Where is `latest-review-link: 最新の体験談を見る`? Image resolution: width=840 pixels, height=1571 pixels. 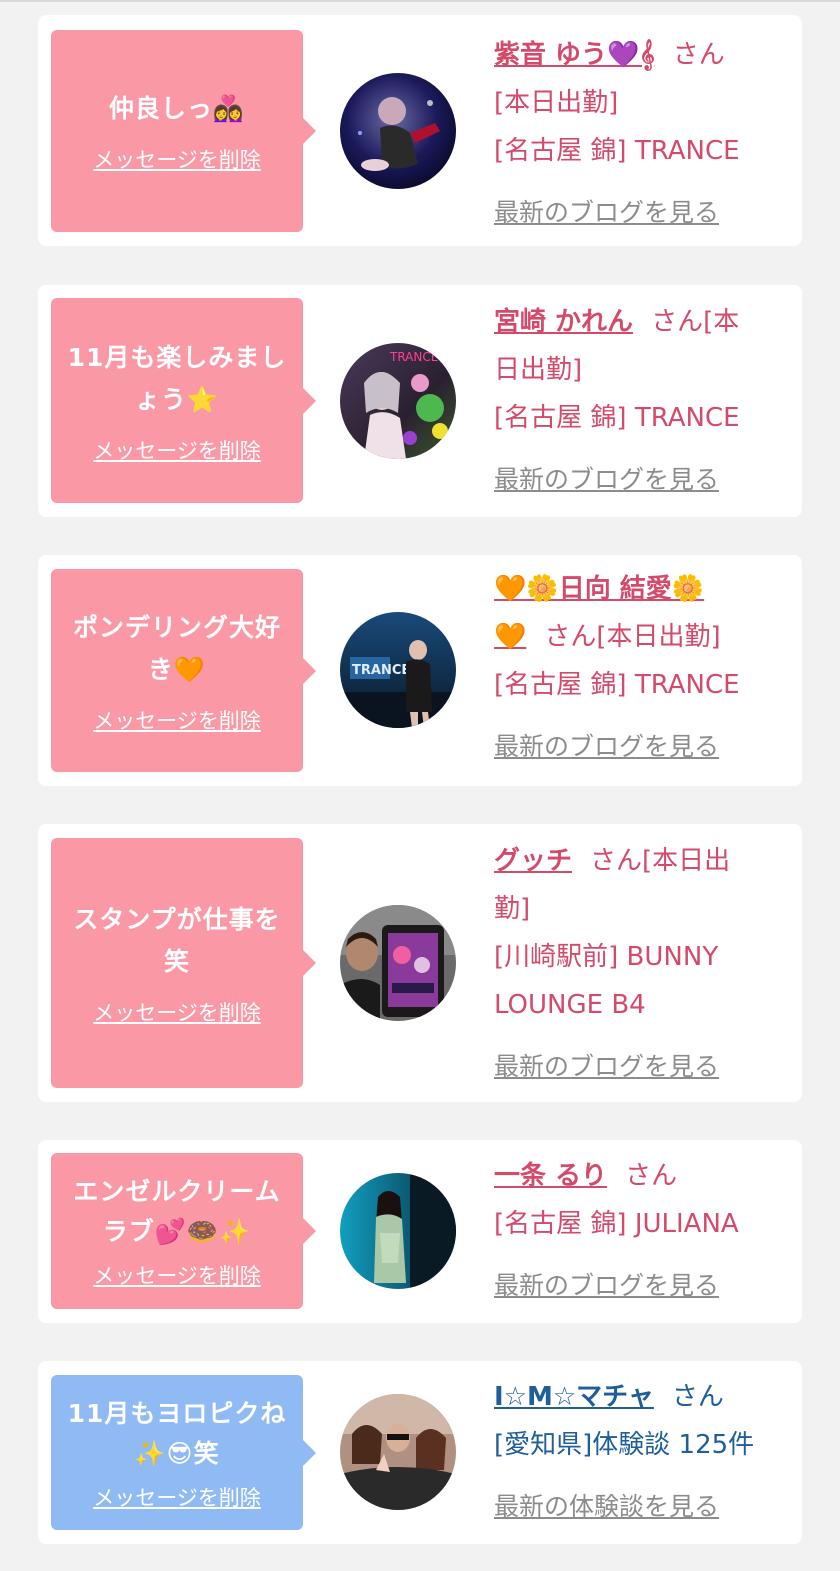 latest-review-link: 最新の体験談を見る is located at coordinates (641, 1507).